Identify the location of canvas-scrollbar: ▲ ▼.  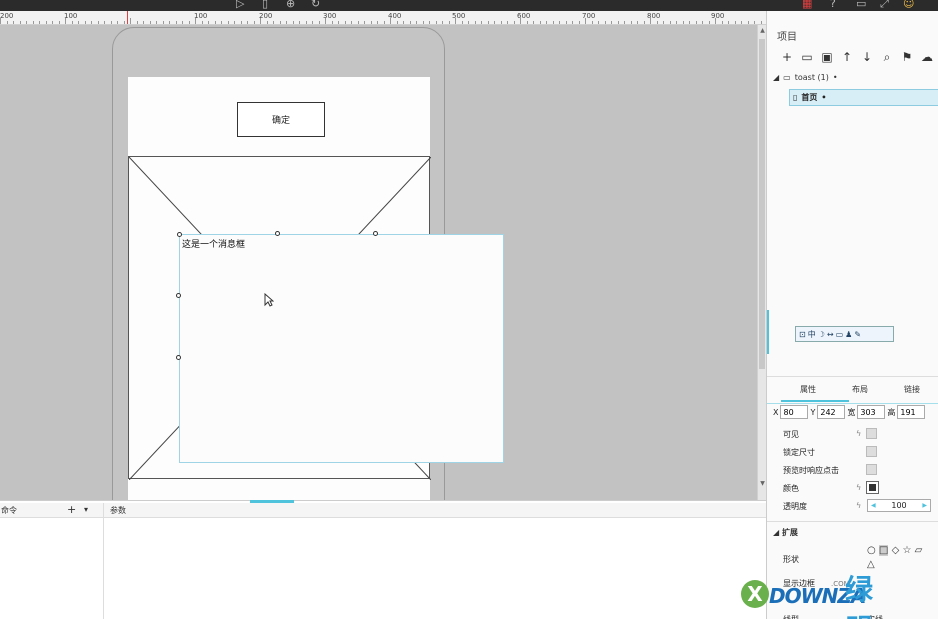
(761, 262).